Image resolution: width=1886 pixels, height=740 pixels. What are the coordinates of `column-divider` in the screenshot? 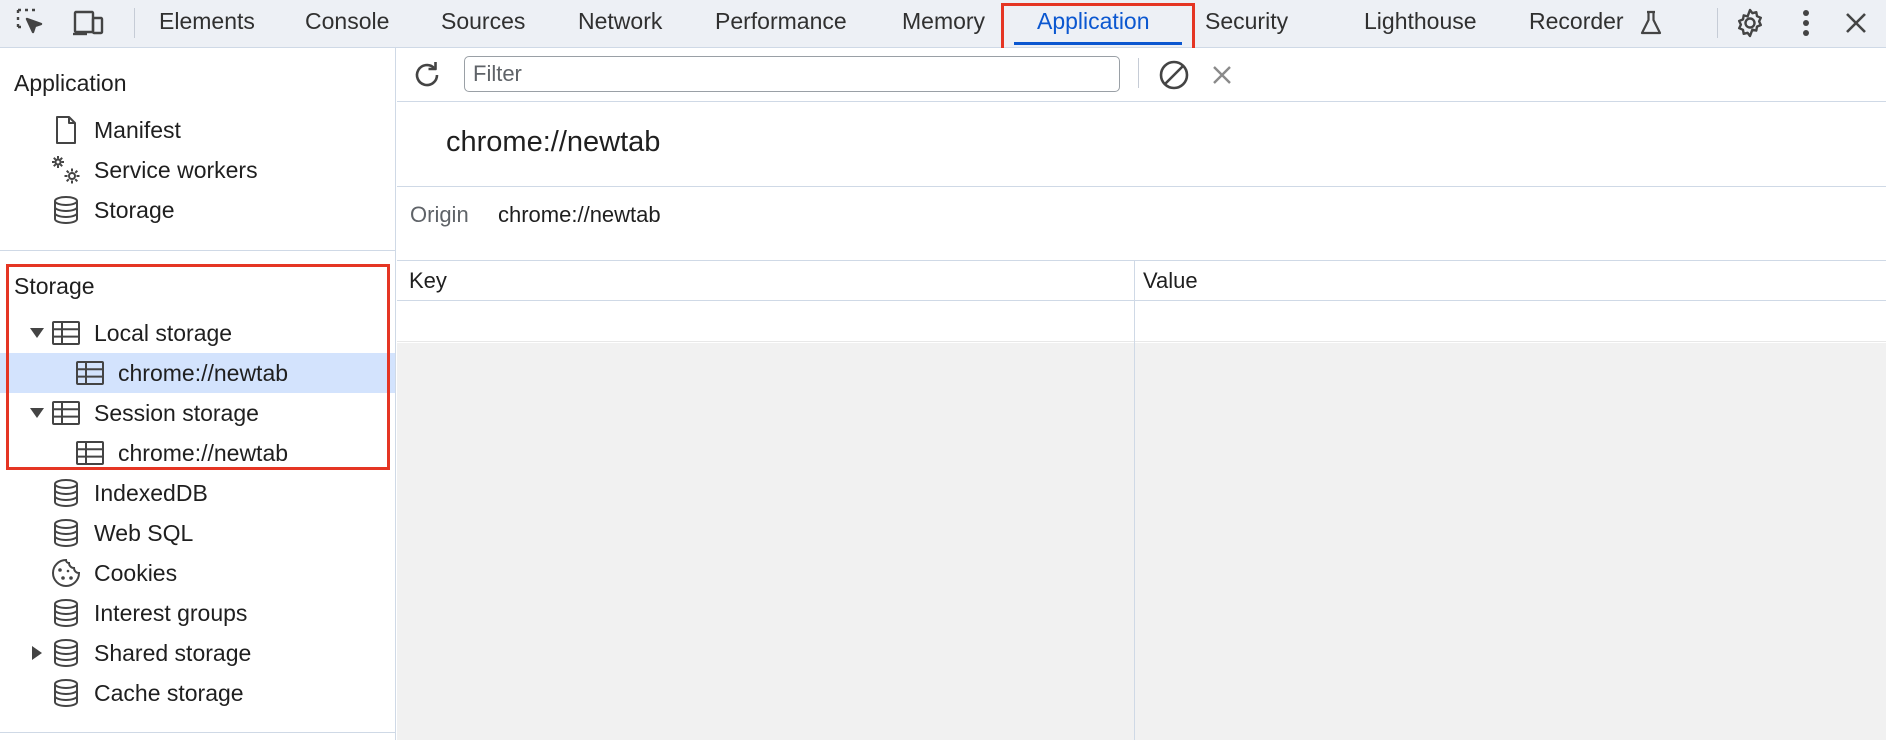 It's located at (1134, 500).